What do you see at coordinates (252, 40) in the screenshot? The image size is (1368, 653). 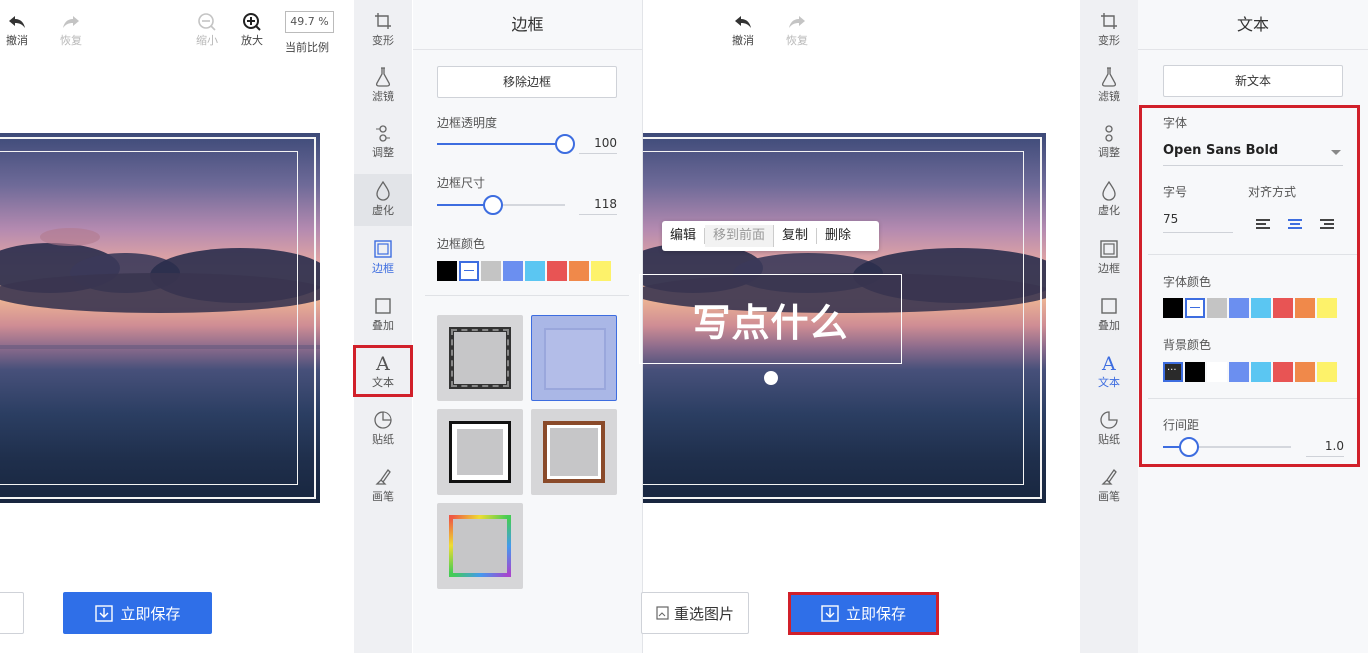 I see `zoom-in-label: 放大` at bounding box center [252, 40].